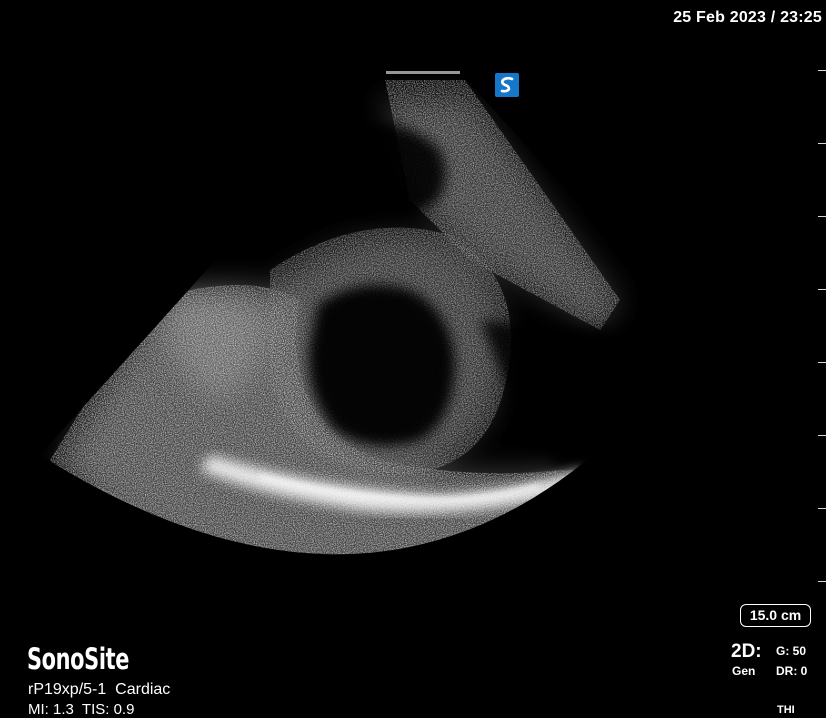 The height and width of the screenshot is (718, 826). What do you see at coordinates (744, 671) in the screenshot?
I see `mode-optimization: Gen` at bounding box center [744, 671].